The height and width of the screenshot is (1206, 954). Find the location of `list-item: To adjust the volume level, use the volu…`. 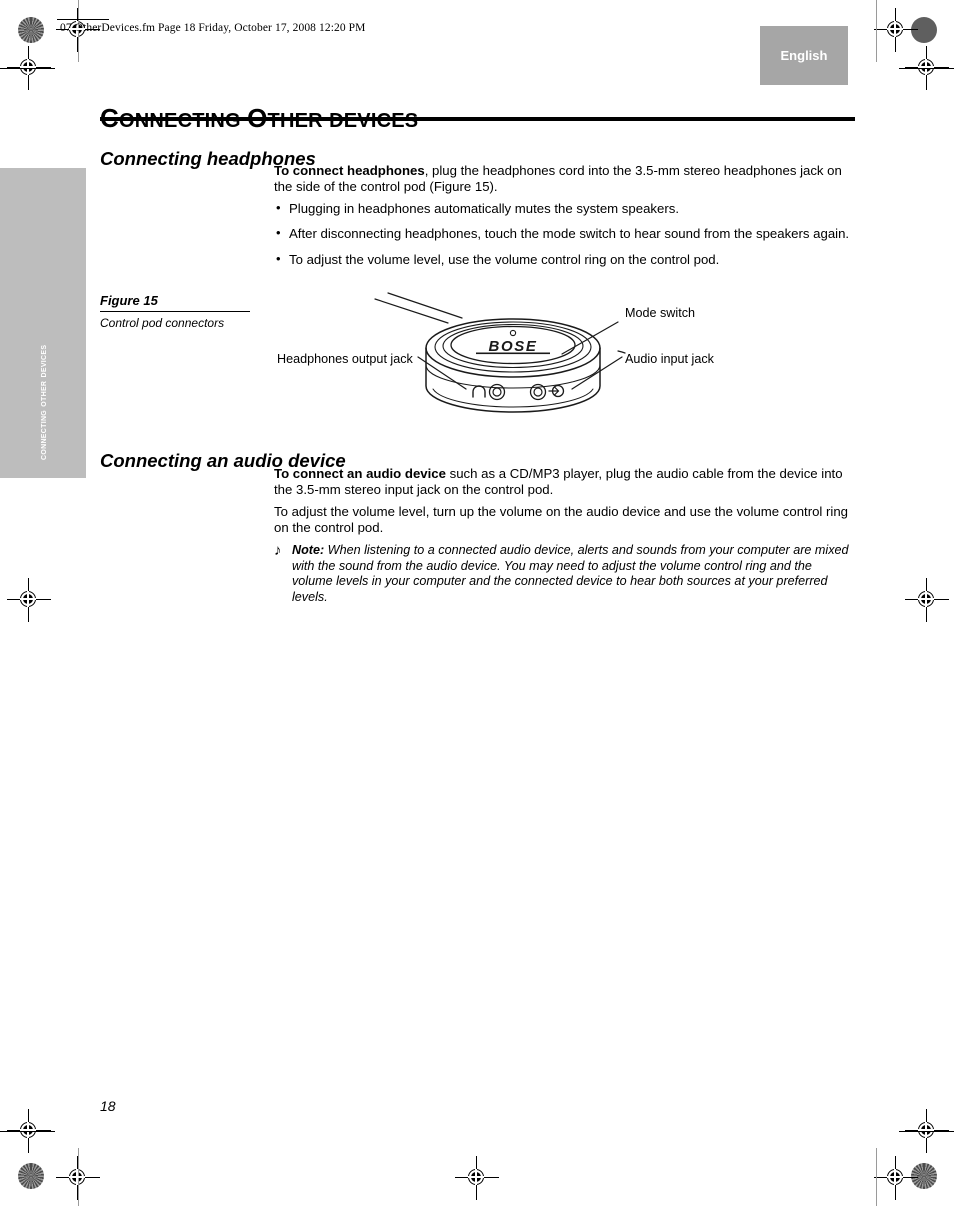

list-item: To adjust the volume level, use the volu… is located at coordinates (564, 259).